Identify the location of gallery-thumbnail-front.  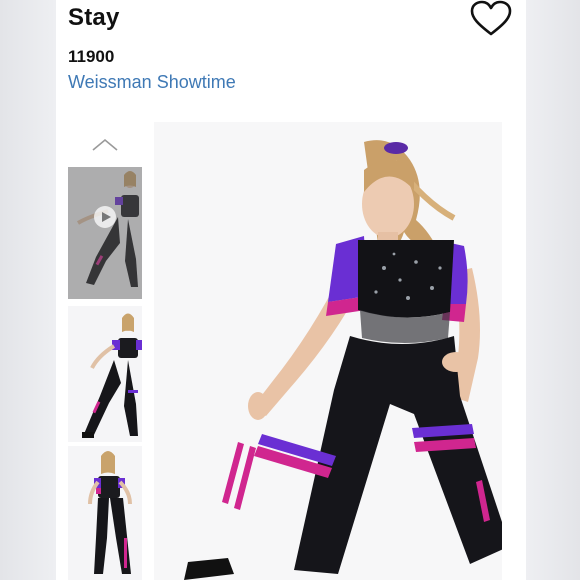
(105, 374).